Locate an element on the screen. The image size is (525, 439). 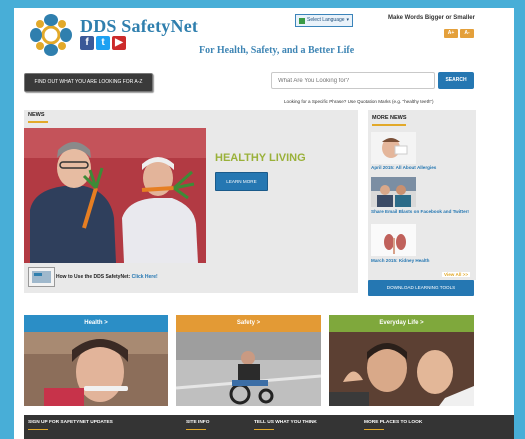
view-all-link: View All >> is located at coordinates (456, 274).